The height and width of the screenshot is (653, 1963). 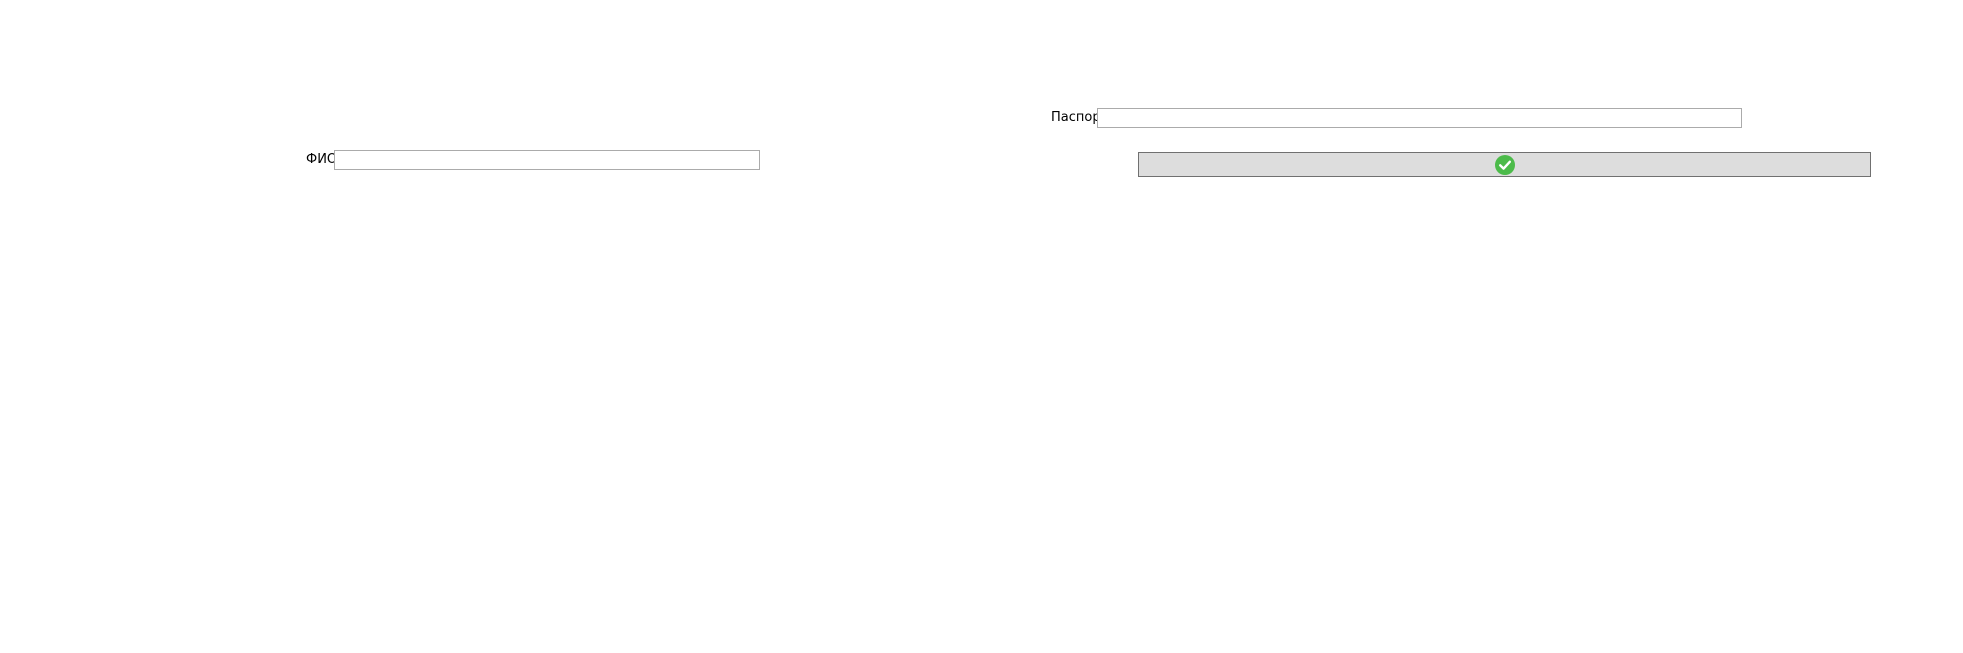 What do you see at coordinates (547, 160) in the screenshot?
I see `fio-input` at bounding box center [547, 160].